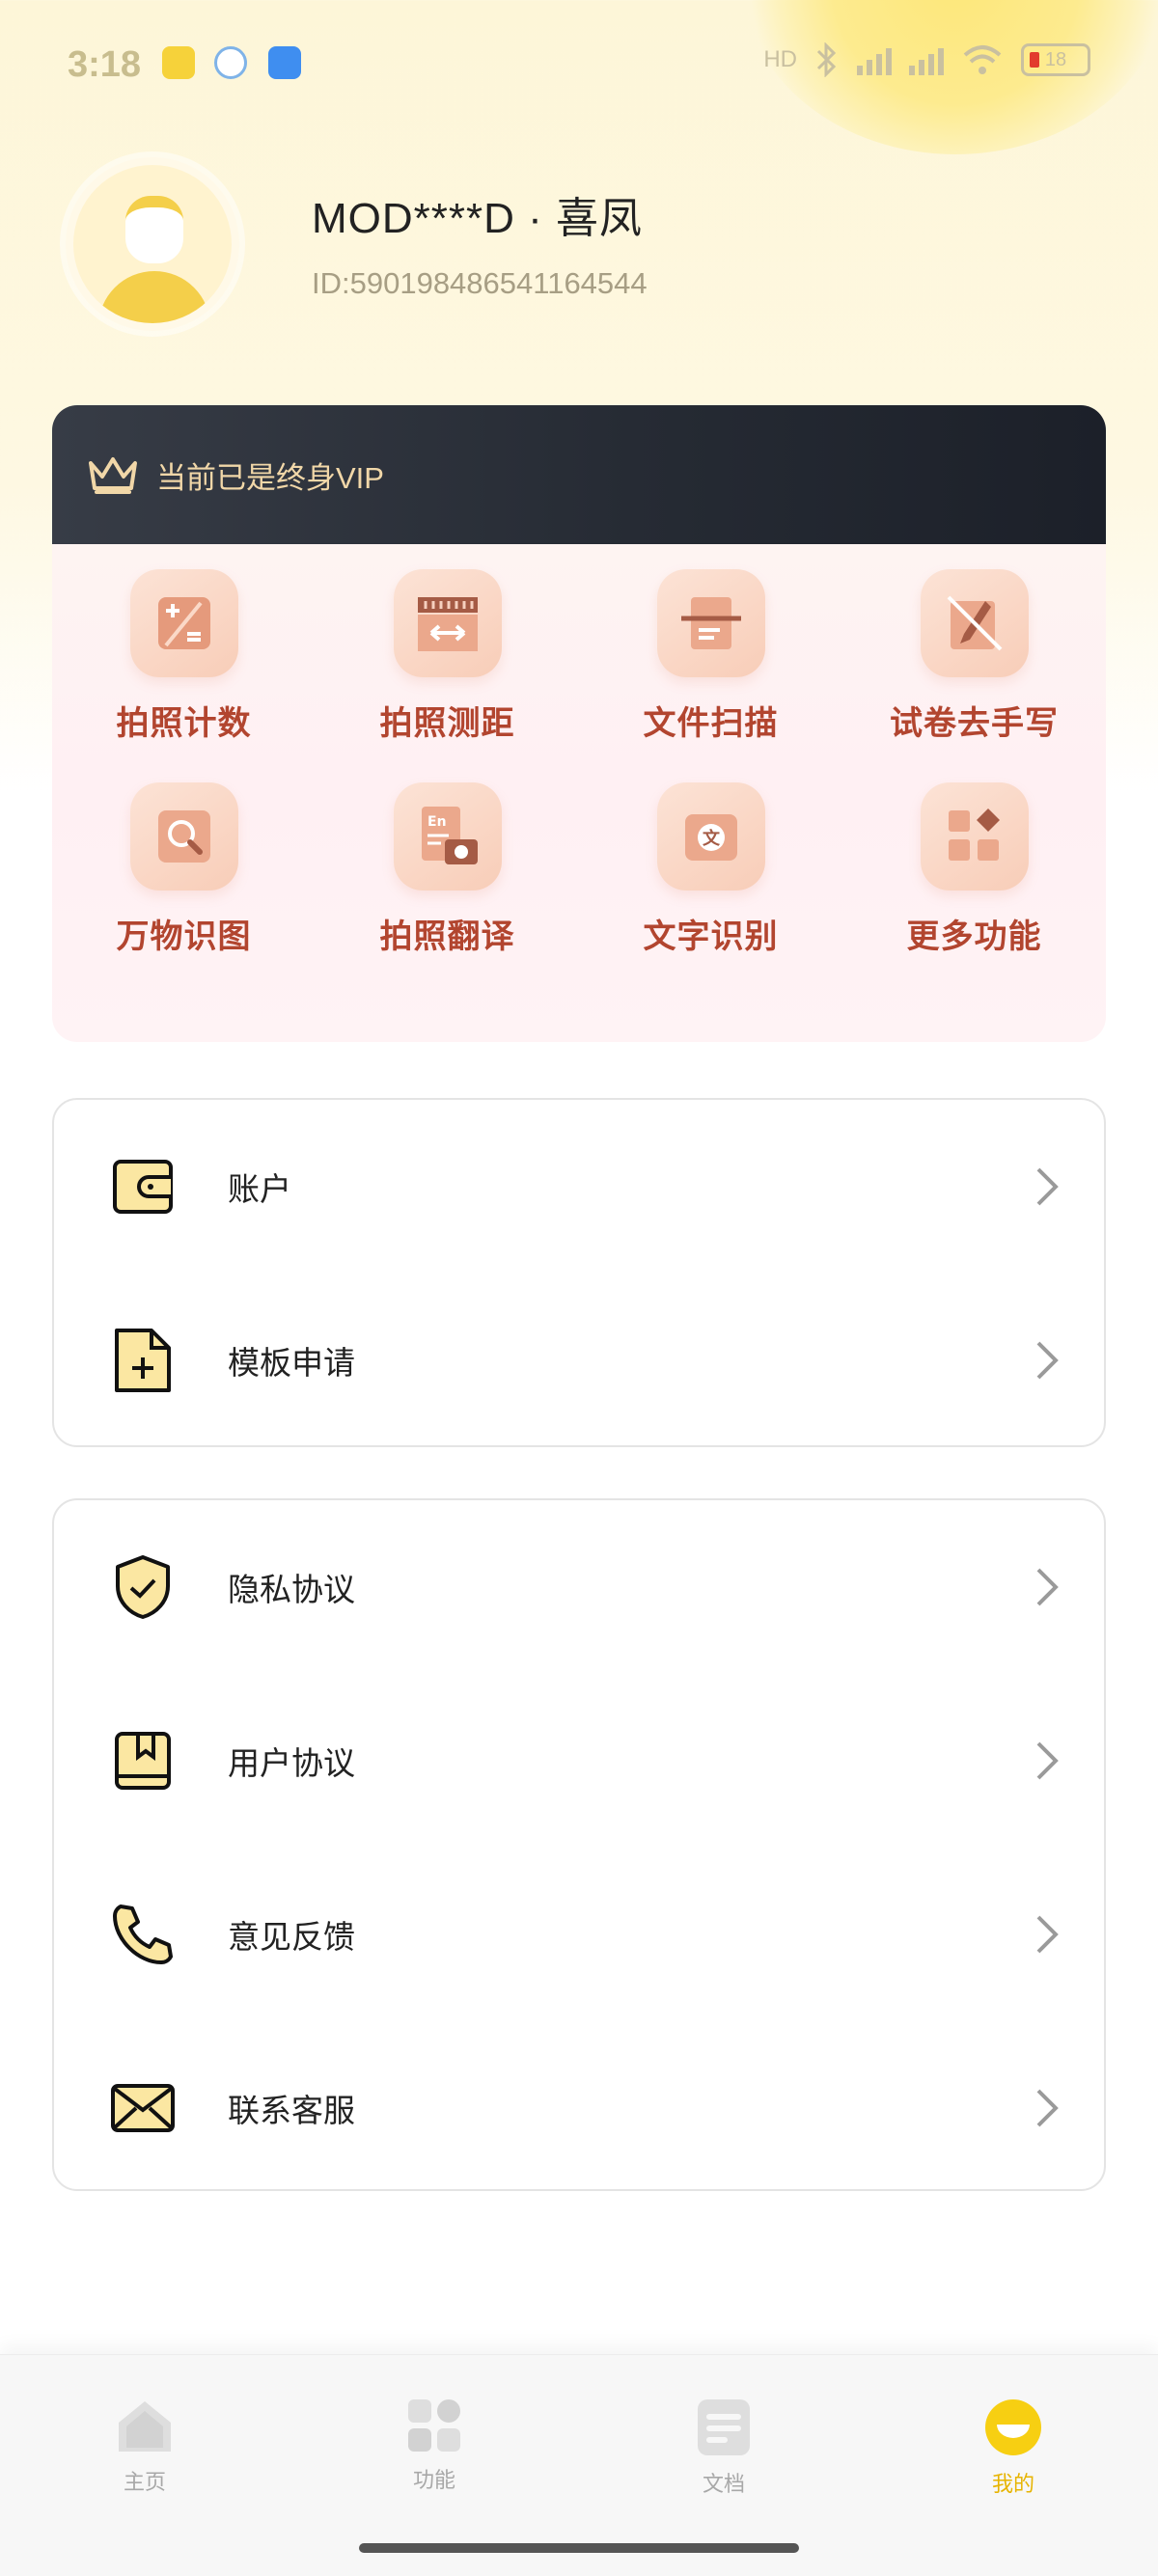 Image resolution: width=1158 pixels, height=2576 pixels. I want to click on menu-item-privacy-policy: 隐私协议, so click(579, 1587).